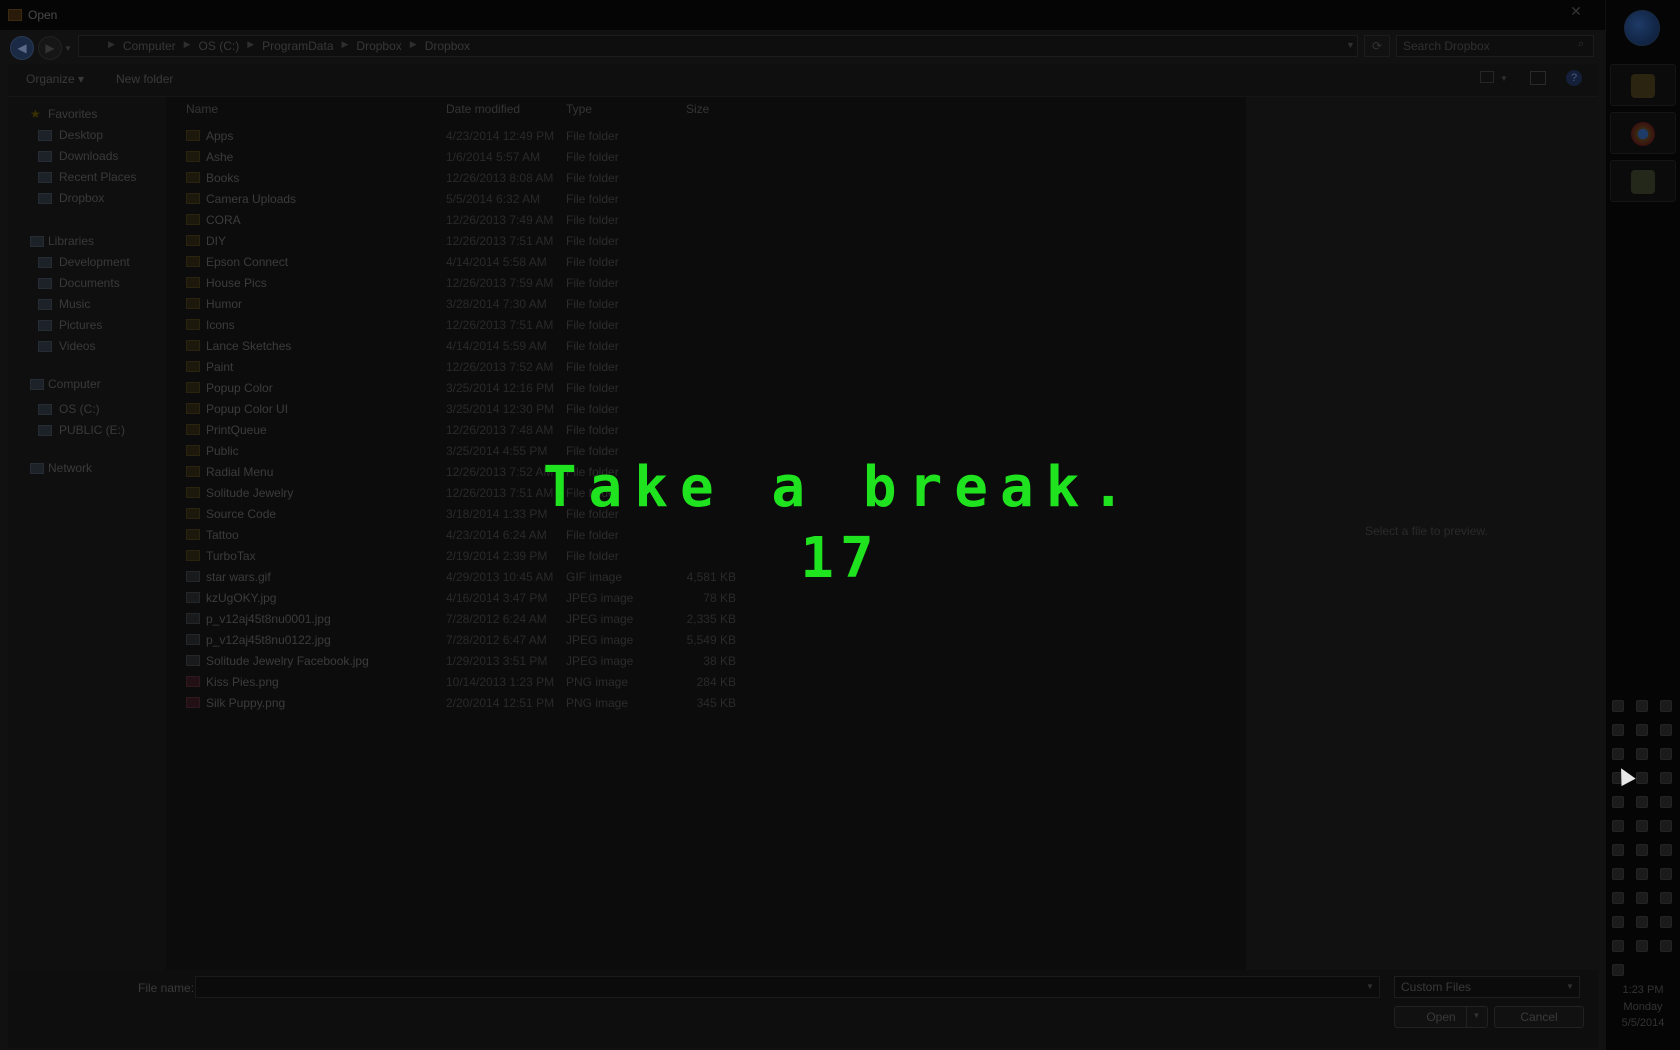  I want to click on column-header-size: Size, so click(697, 109).